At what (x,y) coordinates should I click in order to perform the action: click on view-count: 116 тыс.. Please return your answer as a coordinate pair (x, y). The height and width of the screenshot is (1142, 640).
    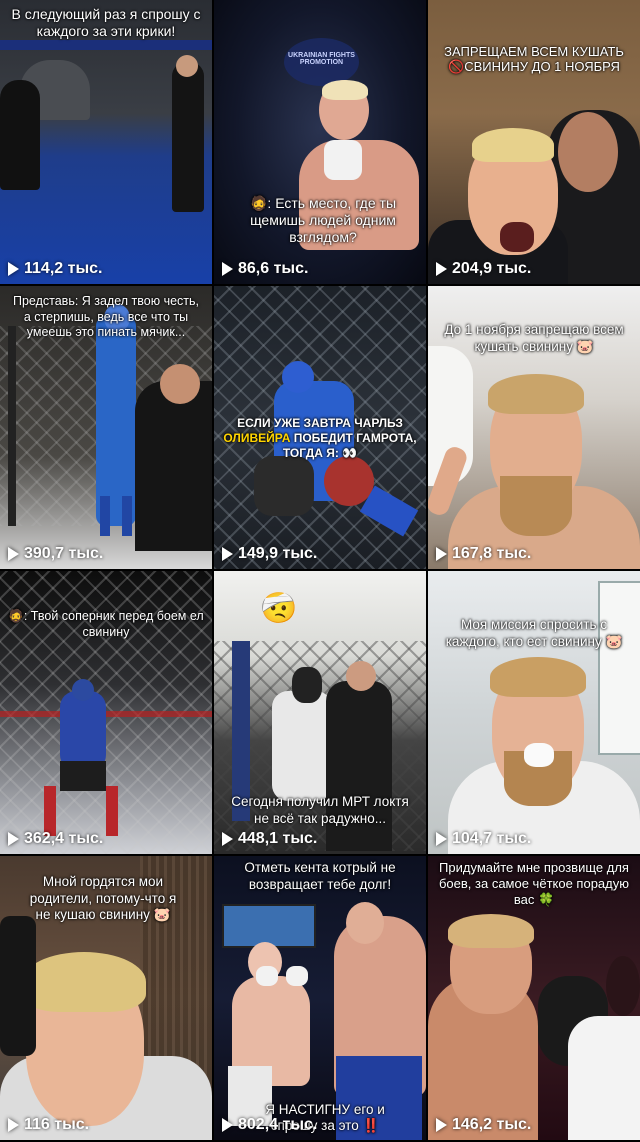
    Looking at the image, I should click on (48, 1125).